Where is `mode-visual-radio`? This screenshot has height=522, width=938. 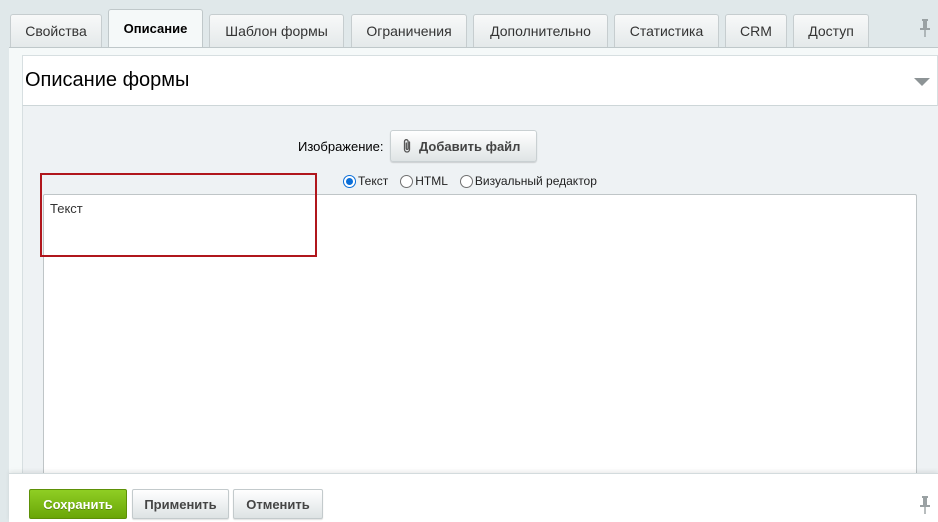
mode-visual-radio is located at coordinates (466, 181).